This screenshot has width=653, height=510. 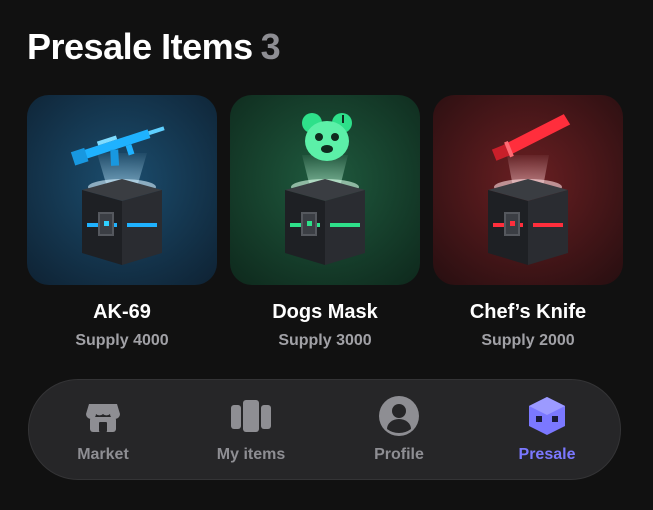 What do you see at coordinates (547, 416) in the screenshot?
I see `cube-icon` at bounding box center [547, 416].